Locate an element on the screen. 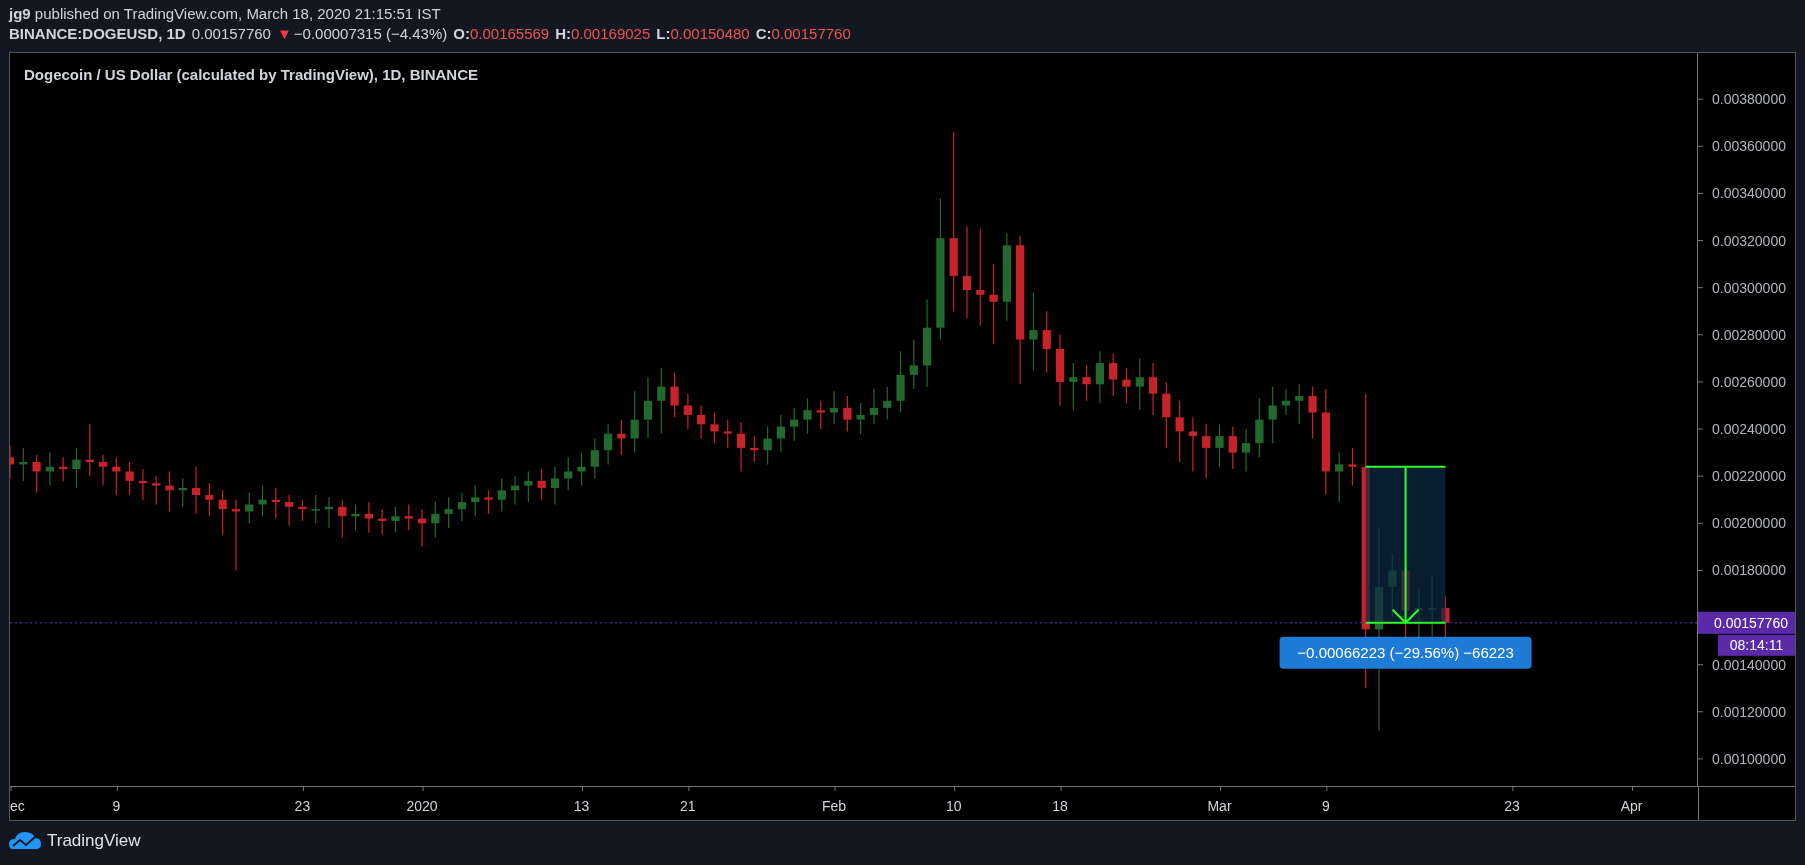 The image size is (1805, 865). ohlc-value: 0.00157760 is located at coordinates (811, 33).